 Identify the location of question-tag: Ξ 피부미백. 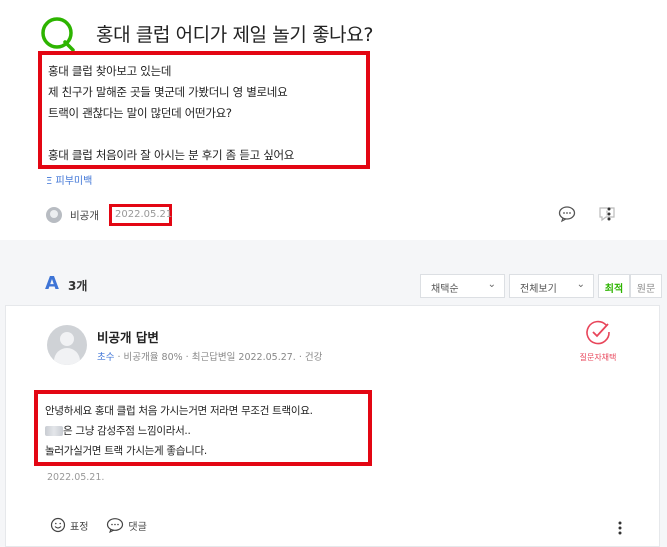
(69, 179).